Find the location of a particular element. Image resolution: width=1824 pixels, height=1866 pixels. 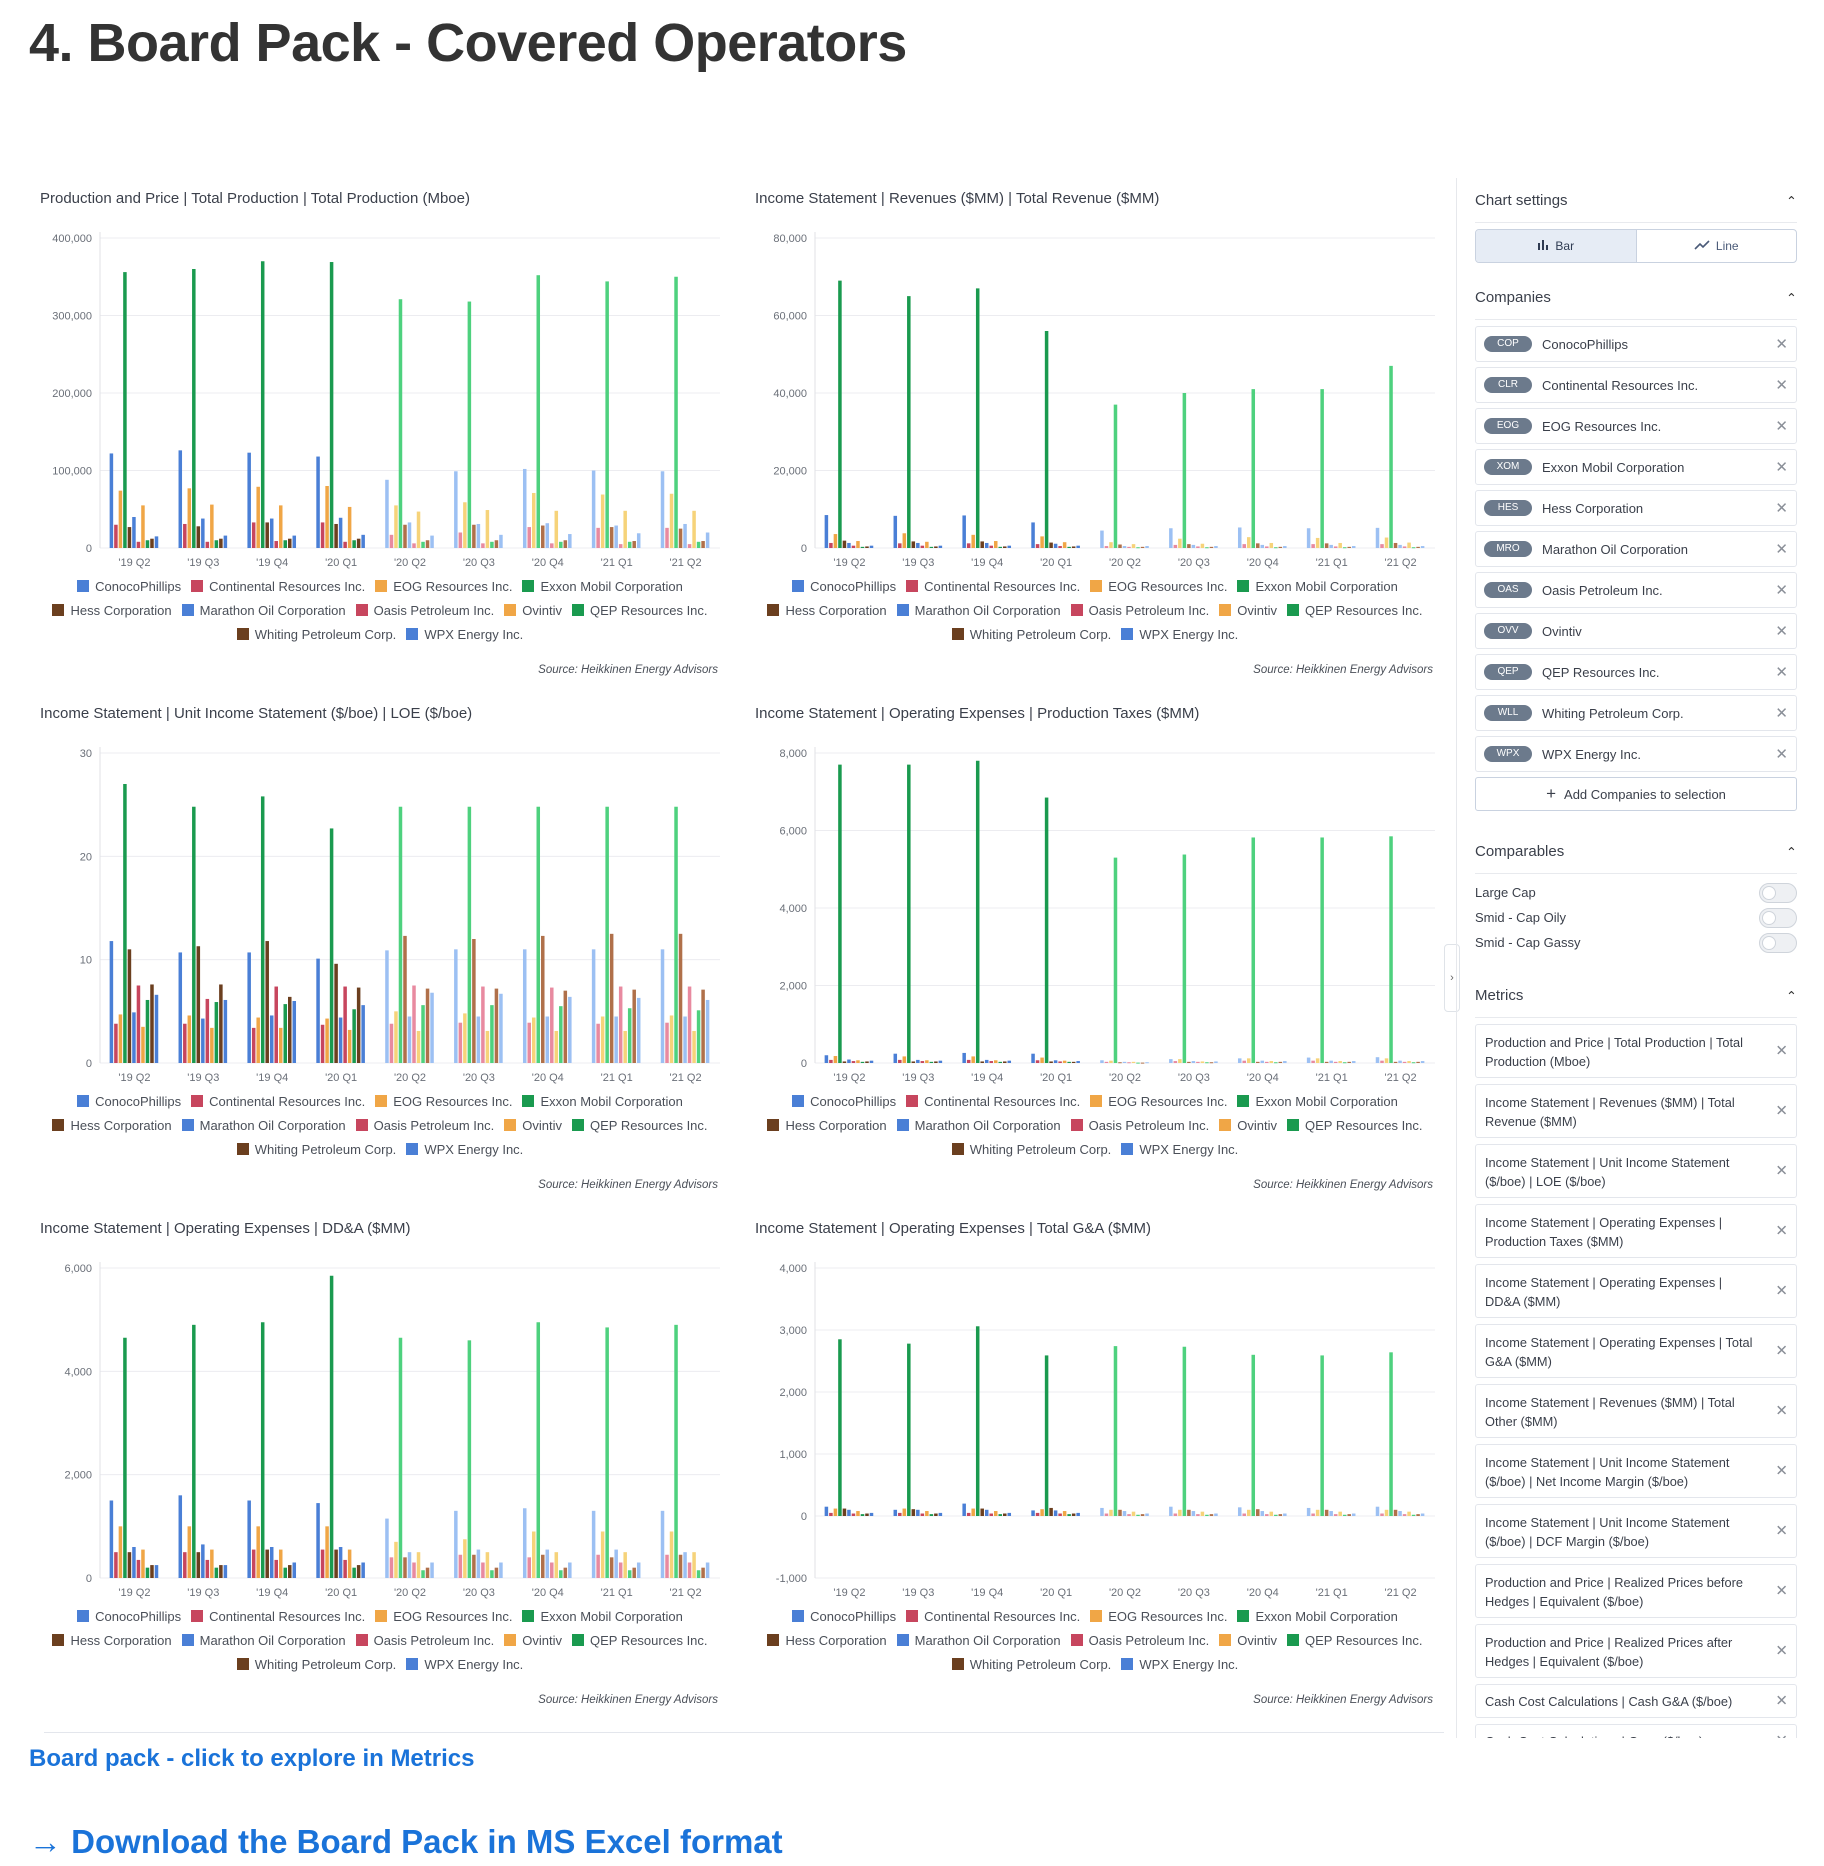

legend-item: Marathon Oil Corporation is located at coordinates (263, 1641).